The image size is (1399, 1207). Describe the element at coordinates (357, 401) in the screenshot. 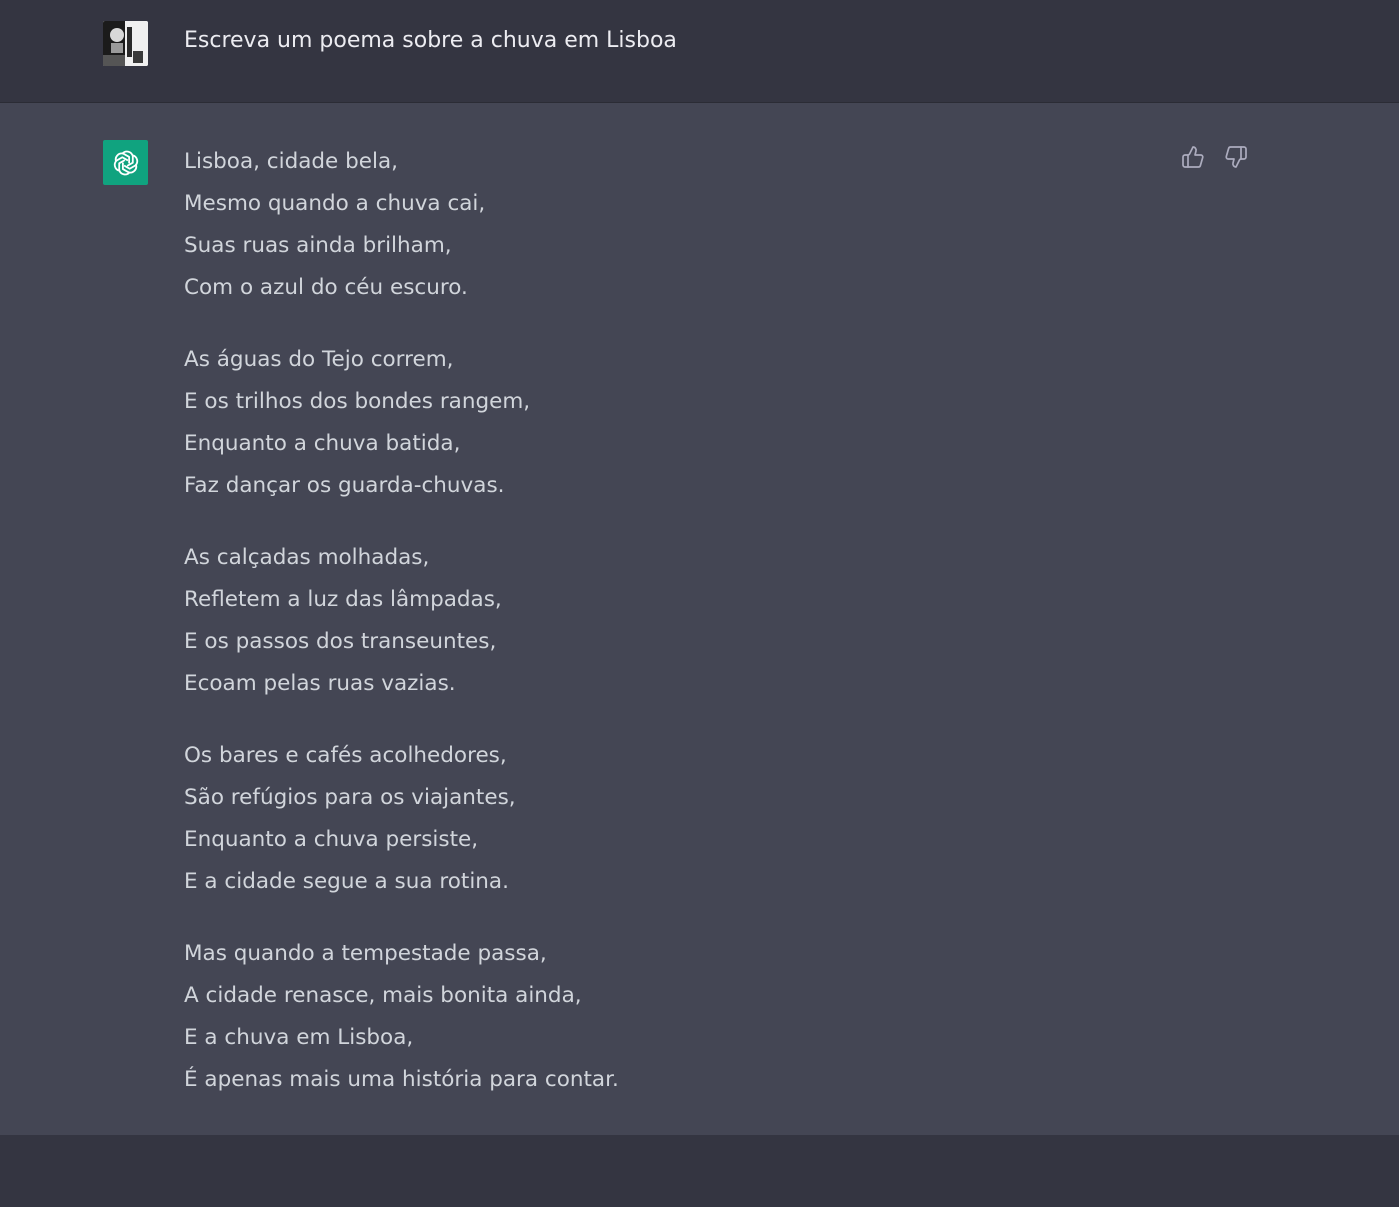

I see `poem-line: E os trilhos dos bondes rangem,` at that location.